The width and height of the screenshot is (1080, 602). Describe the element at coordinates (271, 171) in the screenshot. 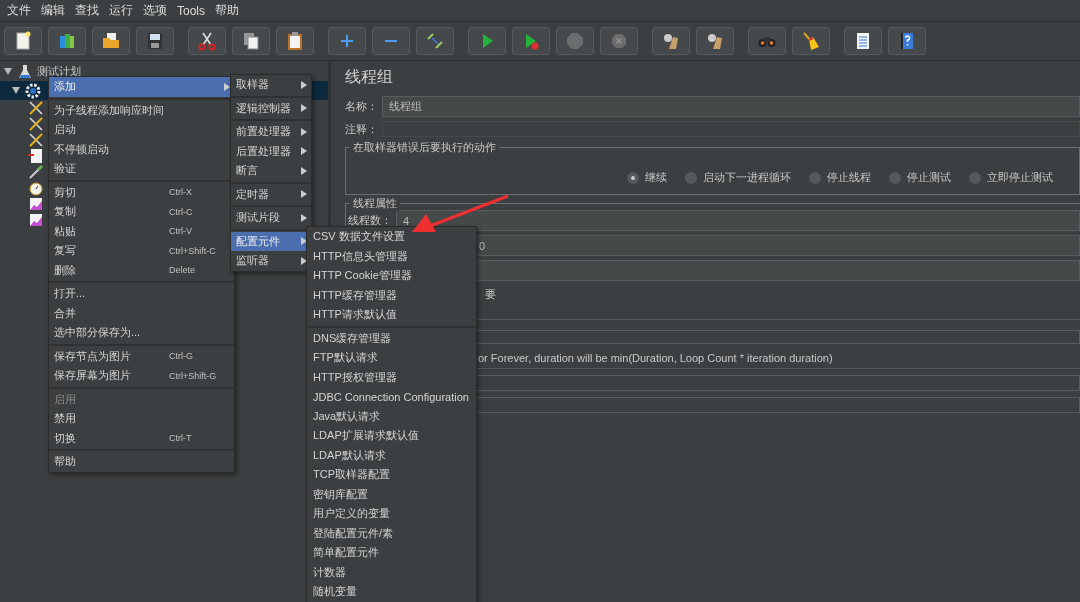

I see `menu-item: 断言` at that location.